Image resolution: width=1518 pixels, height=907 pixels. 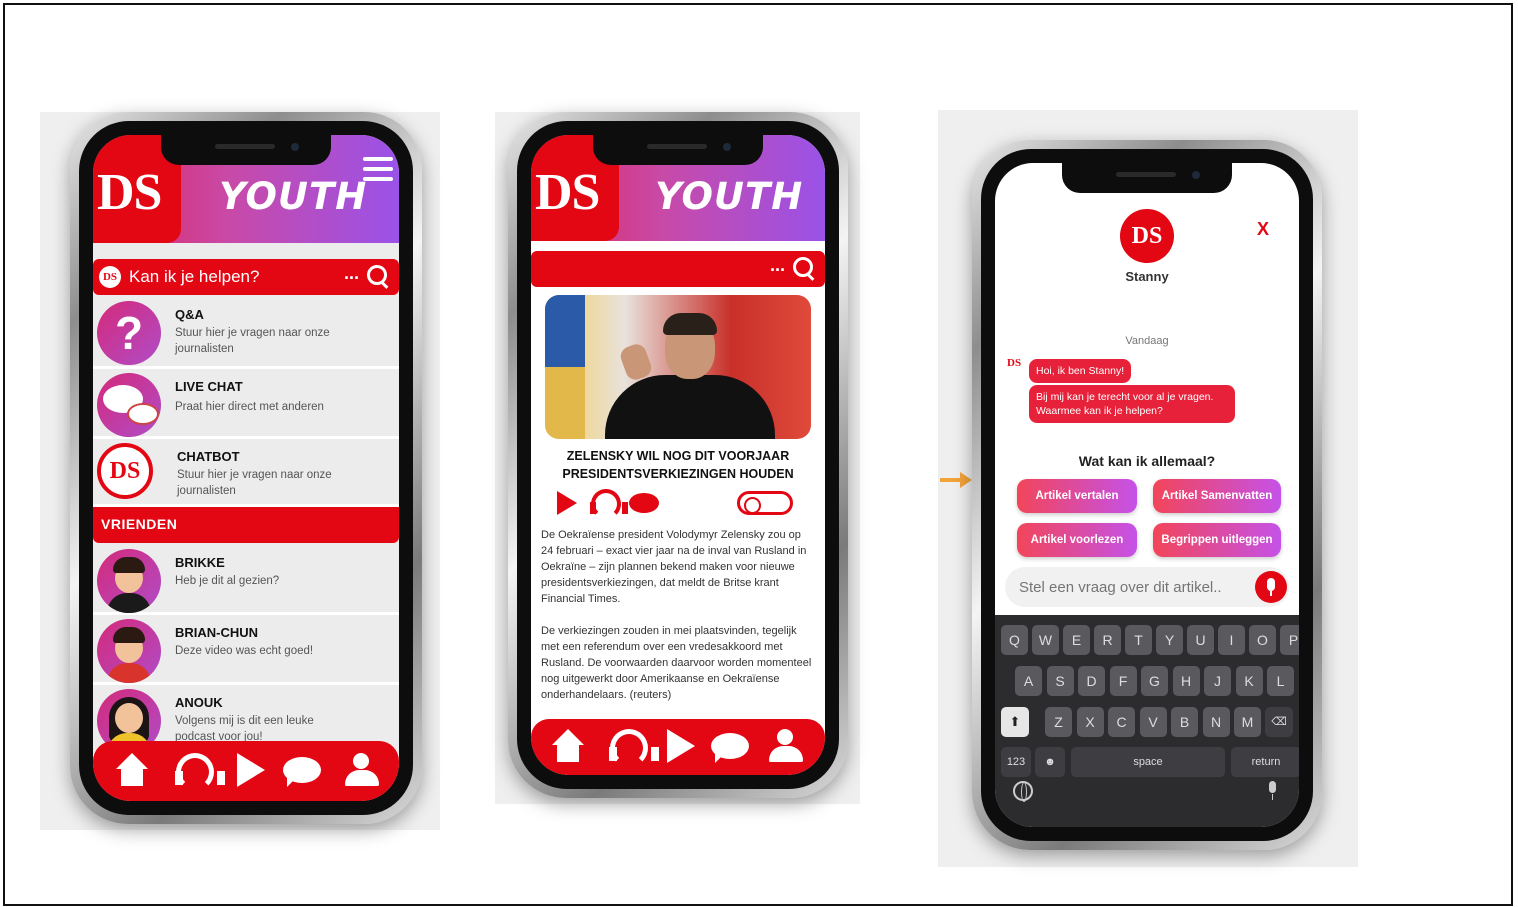 What do you see at coordinates (1247, 722) in the screenshot?
I see `key-m: M` at bounding box center [1247, 722].